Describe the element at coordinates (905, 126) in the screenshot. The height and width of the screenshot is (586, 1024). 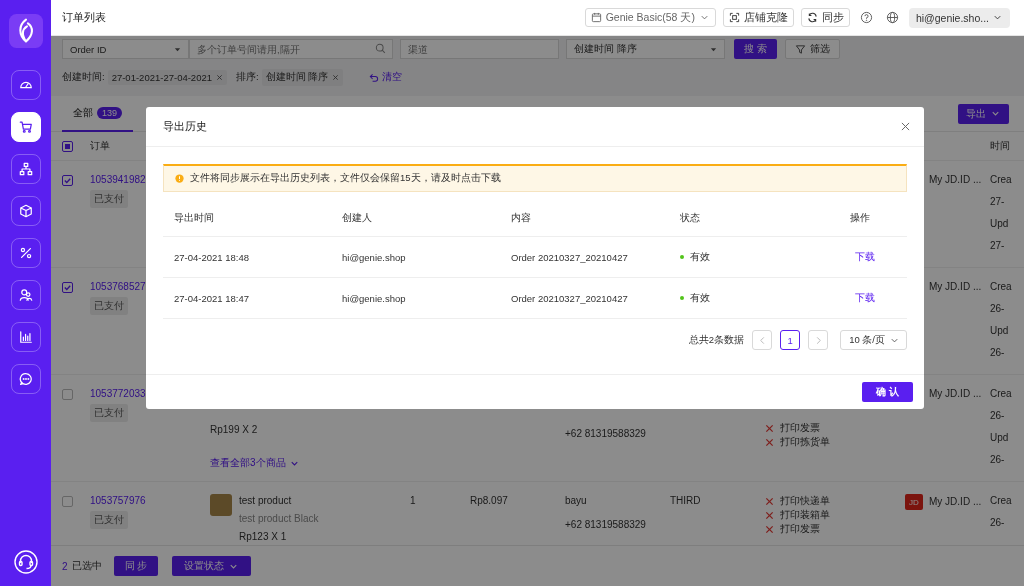
I see `close-icon` at that location.